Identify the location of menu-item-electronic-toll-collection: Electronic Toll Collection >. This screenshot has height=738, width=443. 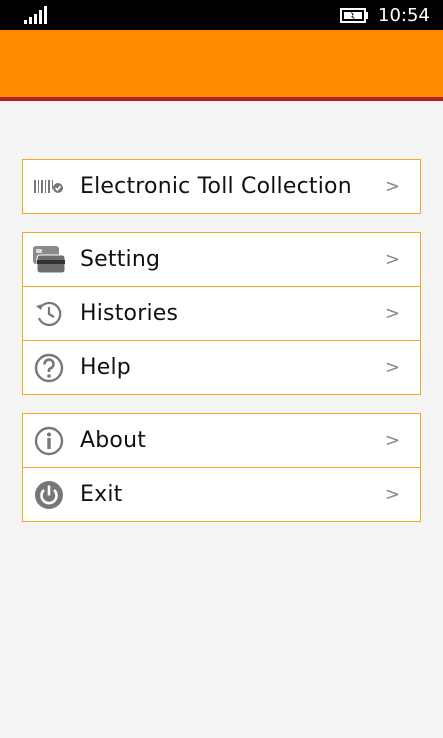
(221, 186).